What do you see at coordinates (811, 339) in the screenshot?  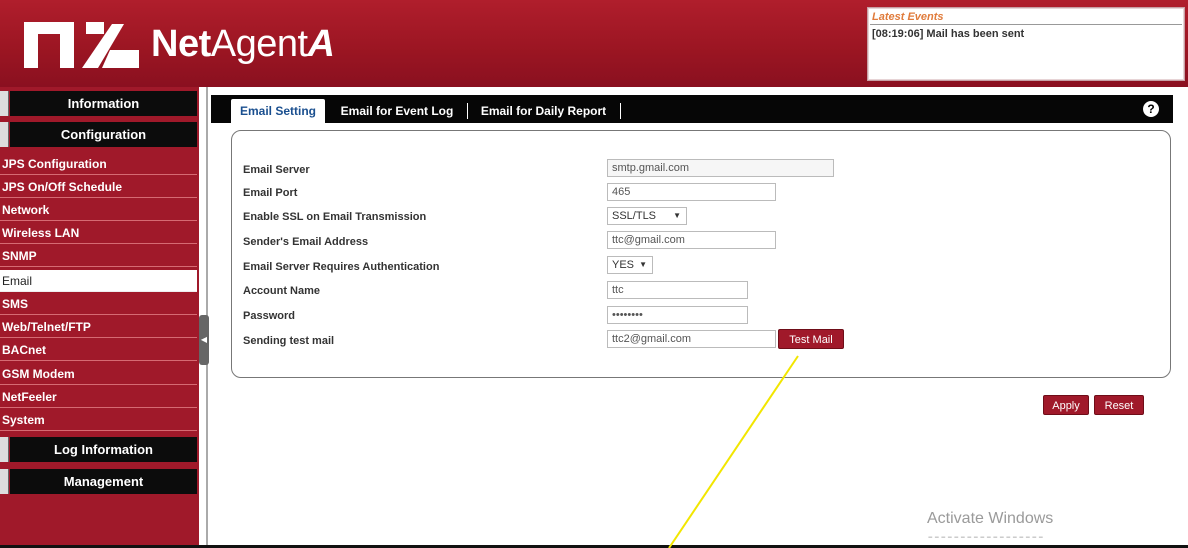 I see `test-mail-button: Test Mail` at bounding box center [811, 339].